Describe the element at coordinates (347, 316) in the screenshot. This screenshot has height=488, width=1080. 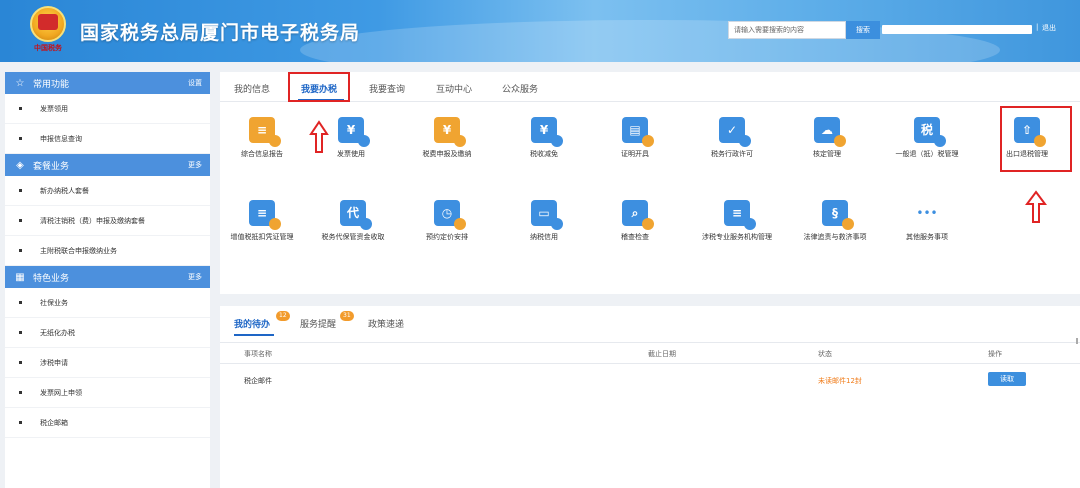
I see `reminder-count-badge: 31` at that location.